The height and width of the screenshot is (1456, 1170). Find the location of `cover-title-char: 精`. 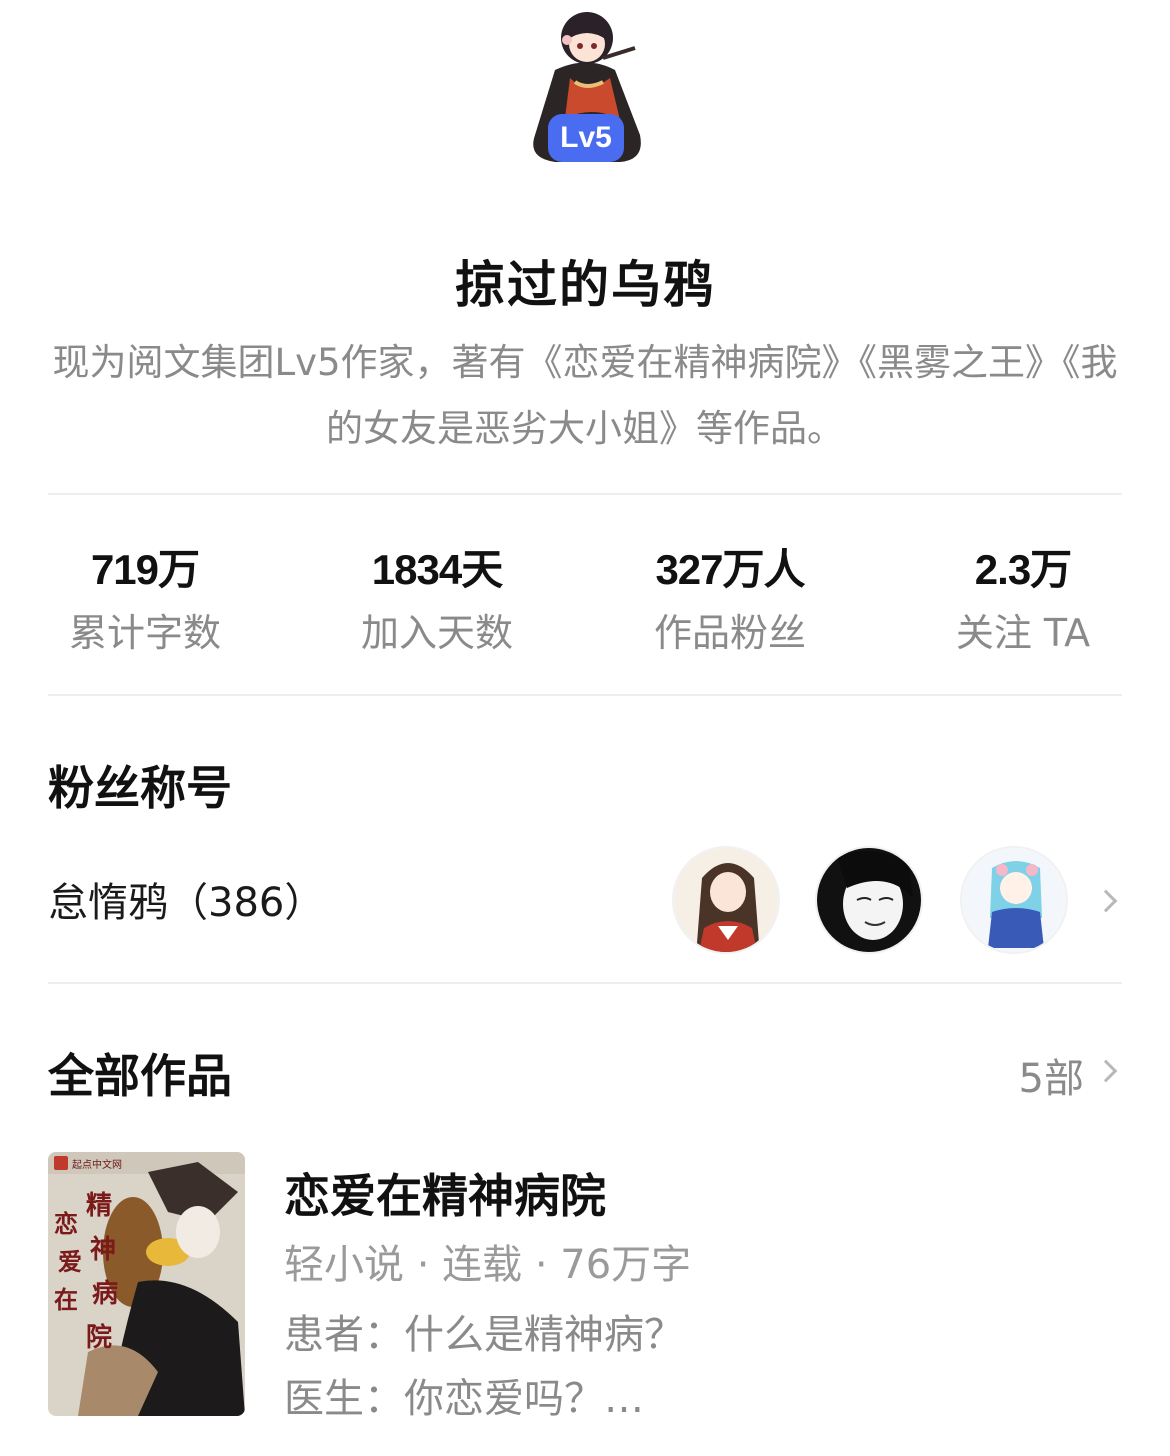

cover-title-char: 精 is located at coordinates (99, 1206).